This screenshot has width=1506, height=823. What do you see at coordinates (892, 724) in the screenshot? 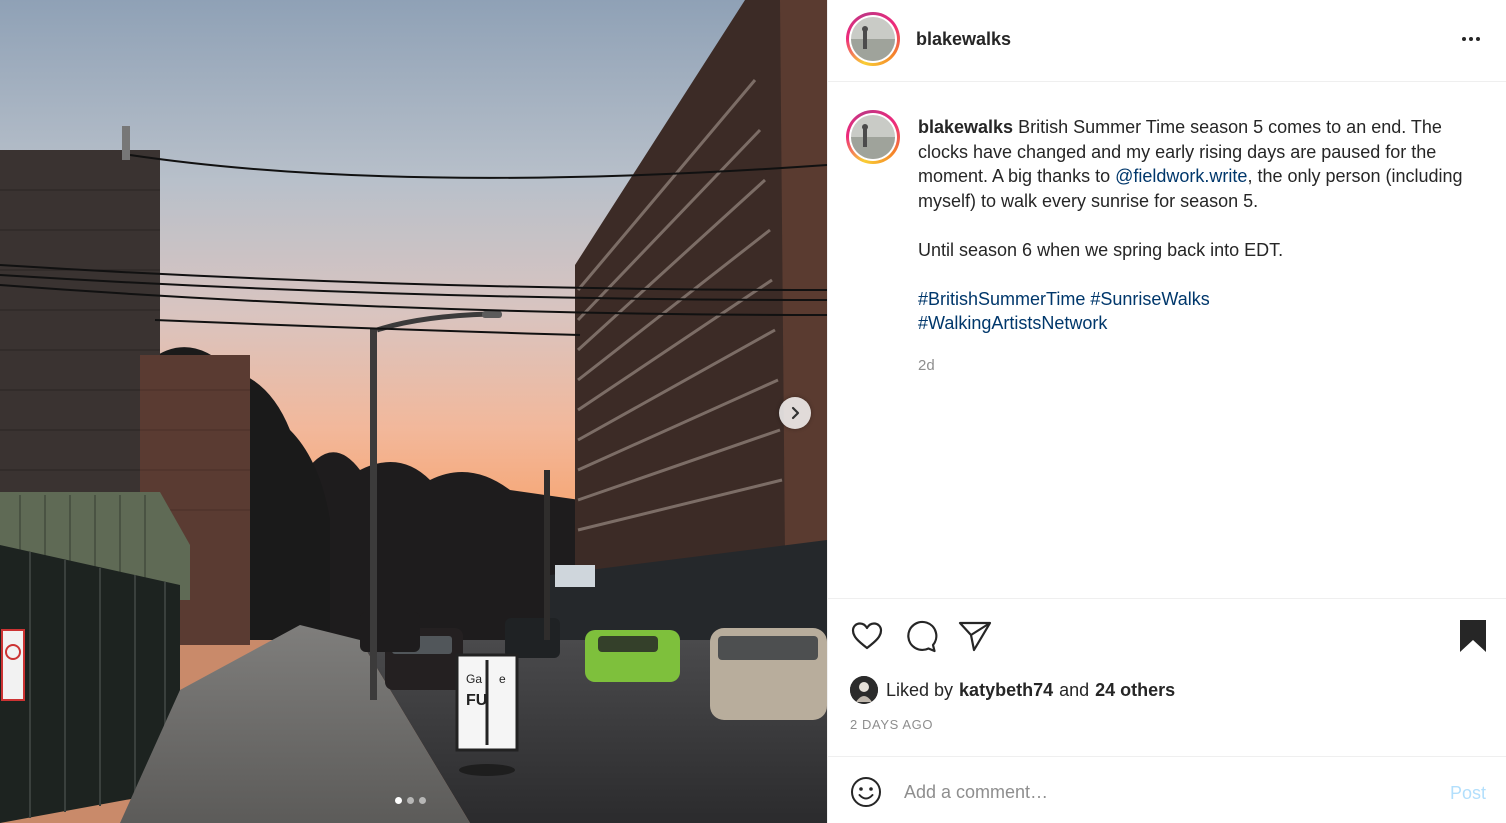
I see `post-date: 2 DAYS AGO` at bounding box center [892, 724].